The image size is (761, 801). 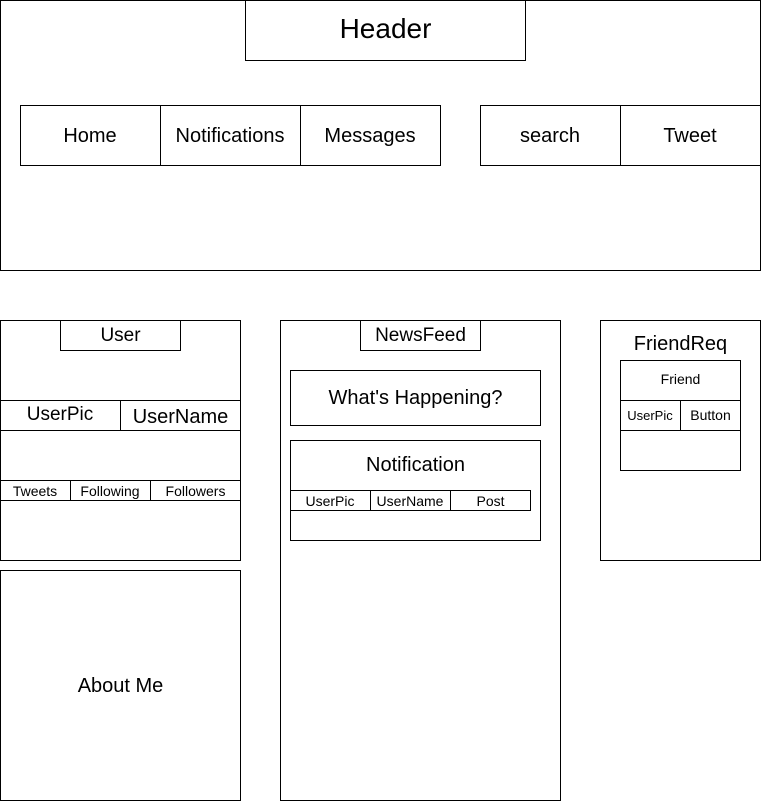 What do you see at coordinates (650, 415) in the screenshot?
I see `friend-userpic: UserPic` at bounding box center [650, 415].